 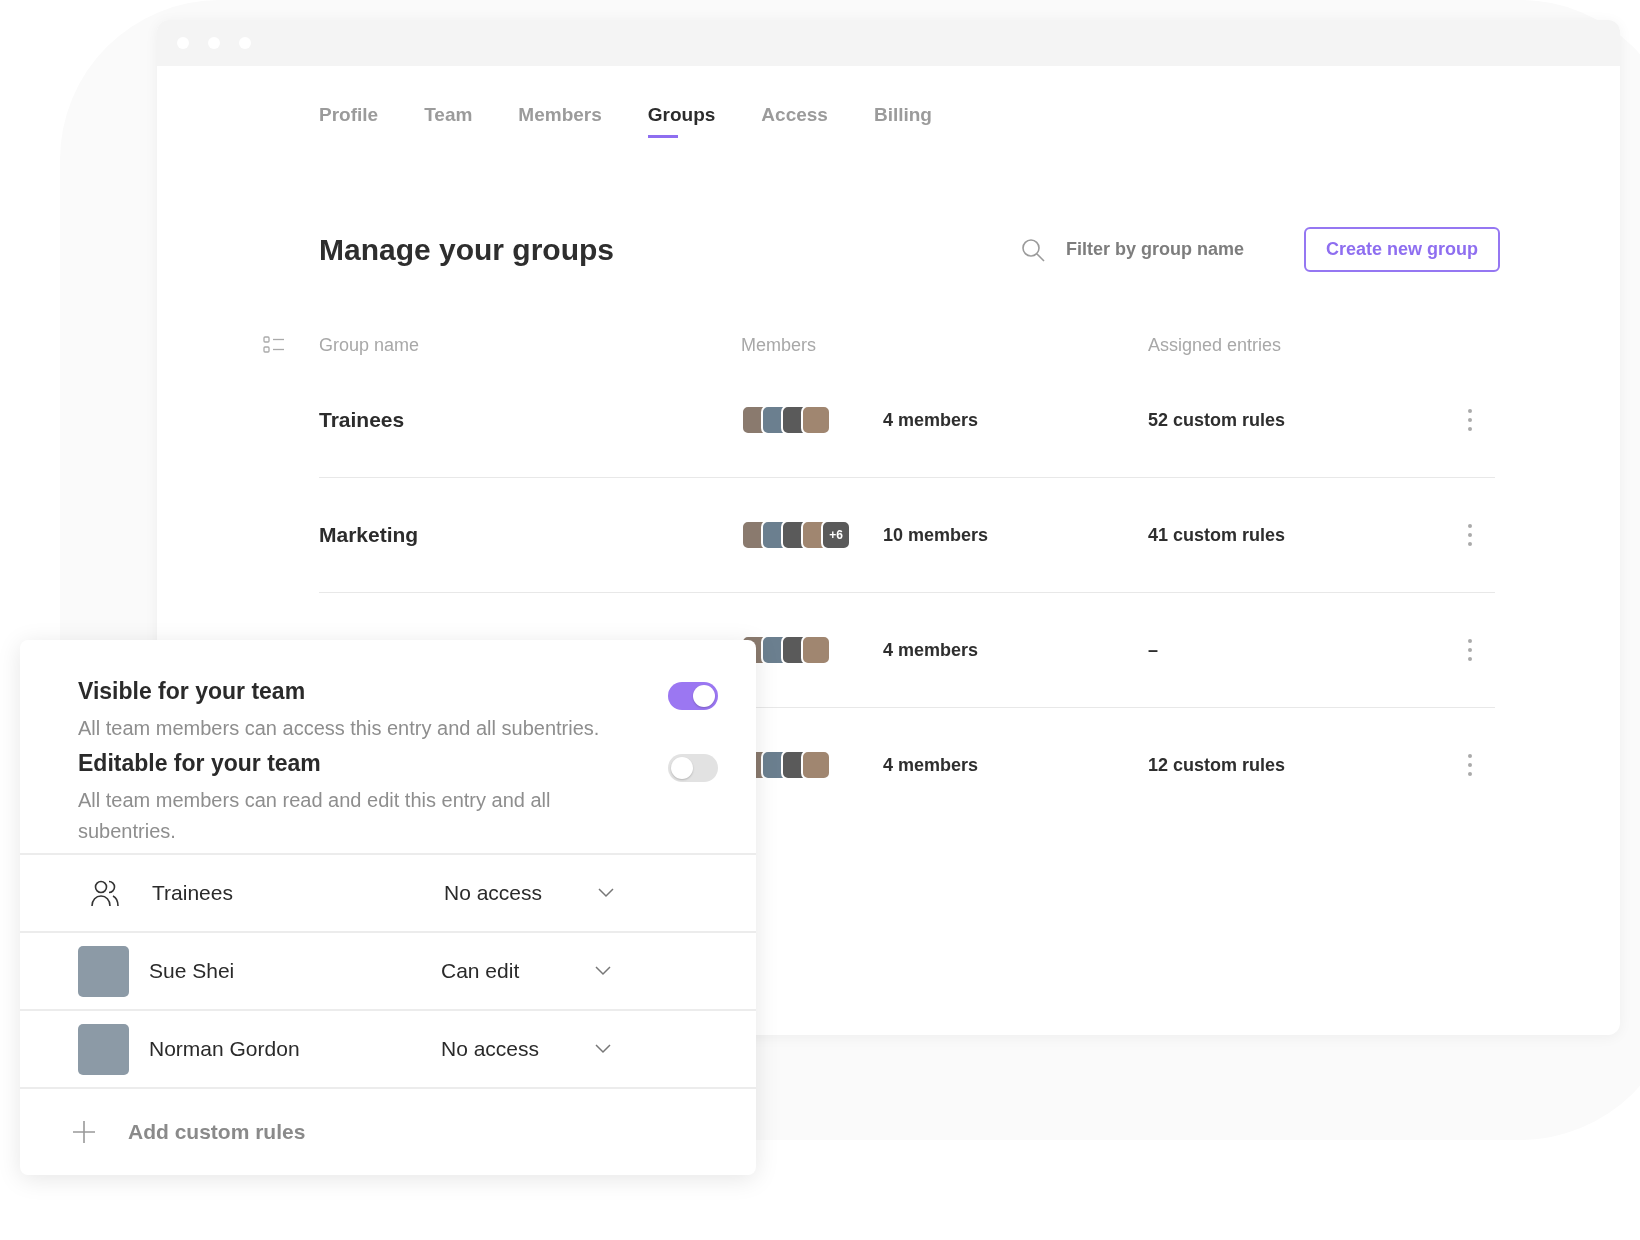 I want to click on group-name: Marketing, so click(x=369, y=534).